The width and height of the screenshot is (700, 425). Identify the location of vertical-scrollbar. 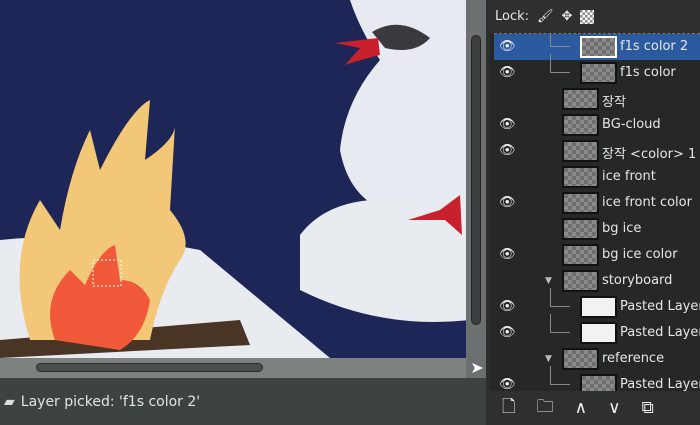
(477, 189).